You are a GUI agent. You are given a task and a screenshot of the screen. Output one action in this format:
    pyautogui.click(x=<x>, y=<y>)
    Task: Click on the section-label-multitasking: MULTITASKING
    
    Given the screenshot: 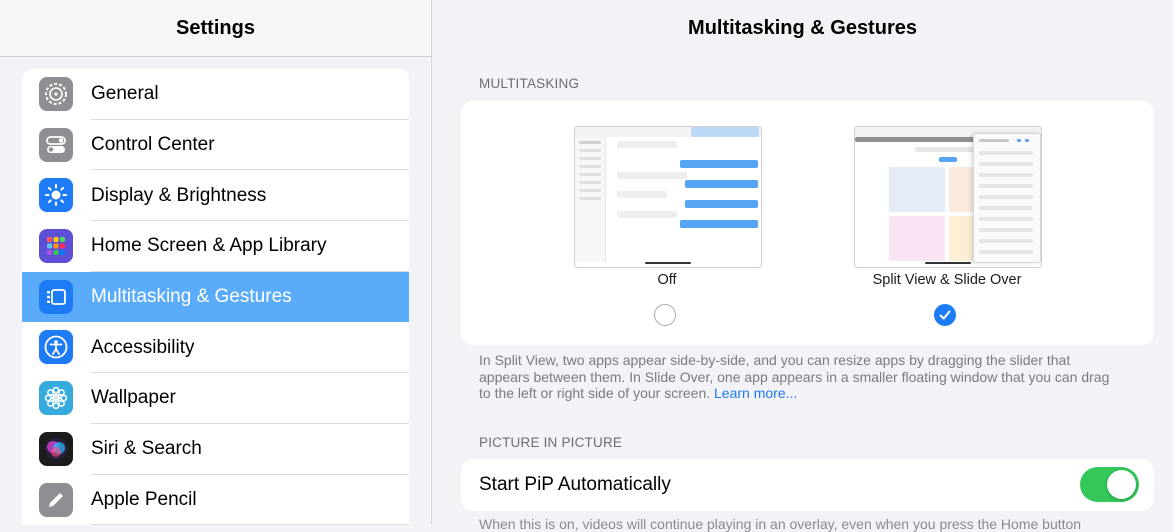 What is the action you would take?
    pyautogui.click(x=529, y=83)
    